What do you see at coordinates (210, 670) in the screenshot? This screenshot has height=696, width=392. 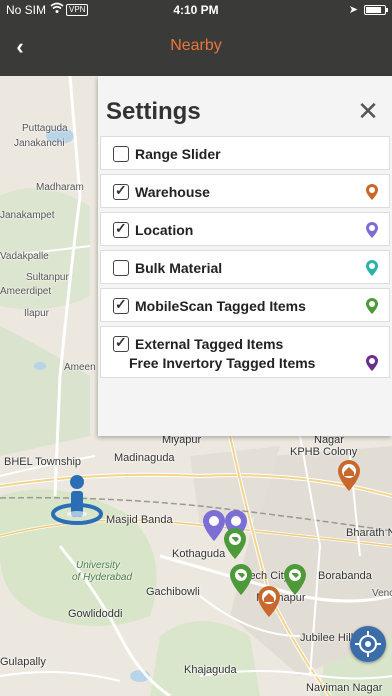 I see `map-label: Khajaguda` at bounding box center [210, 670].